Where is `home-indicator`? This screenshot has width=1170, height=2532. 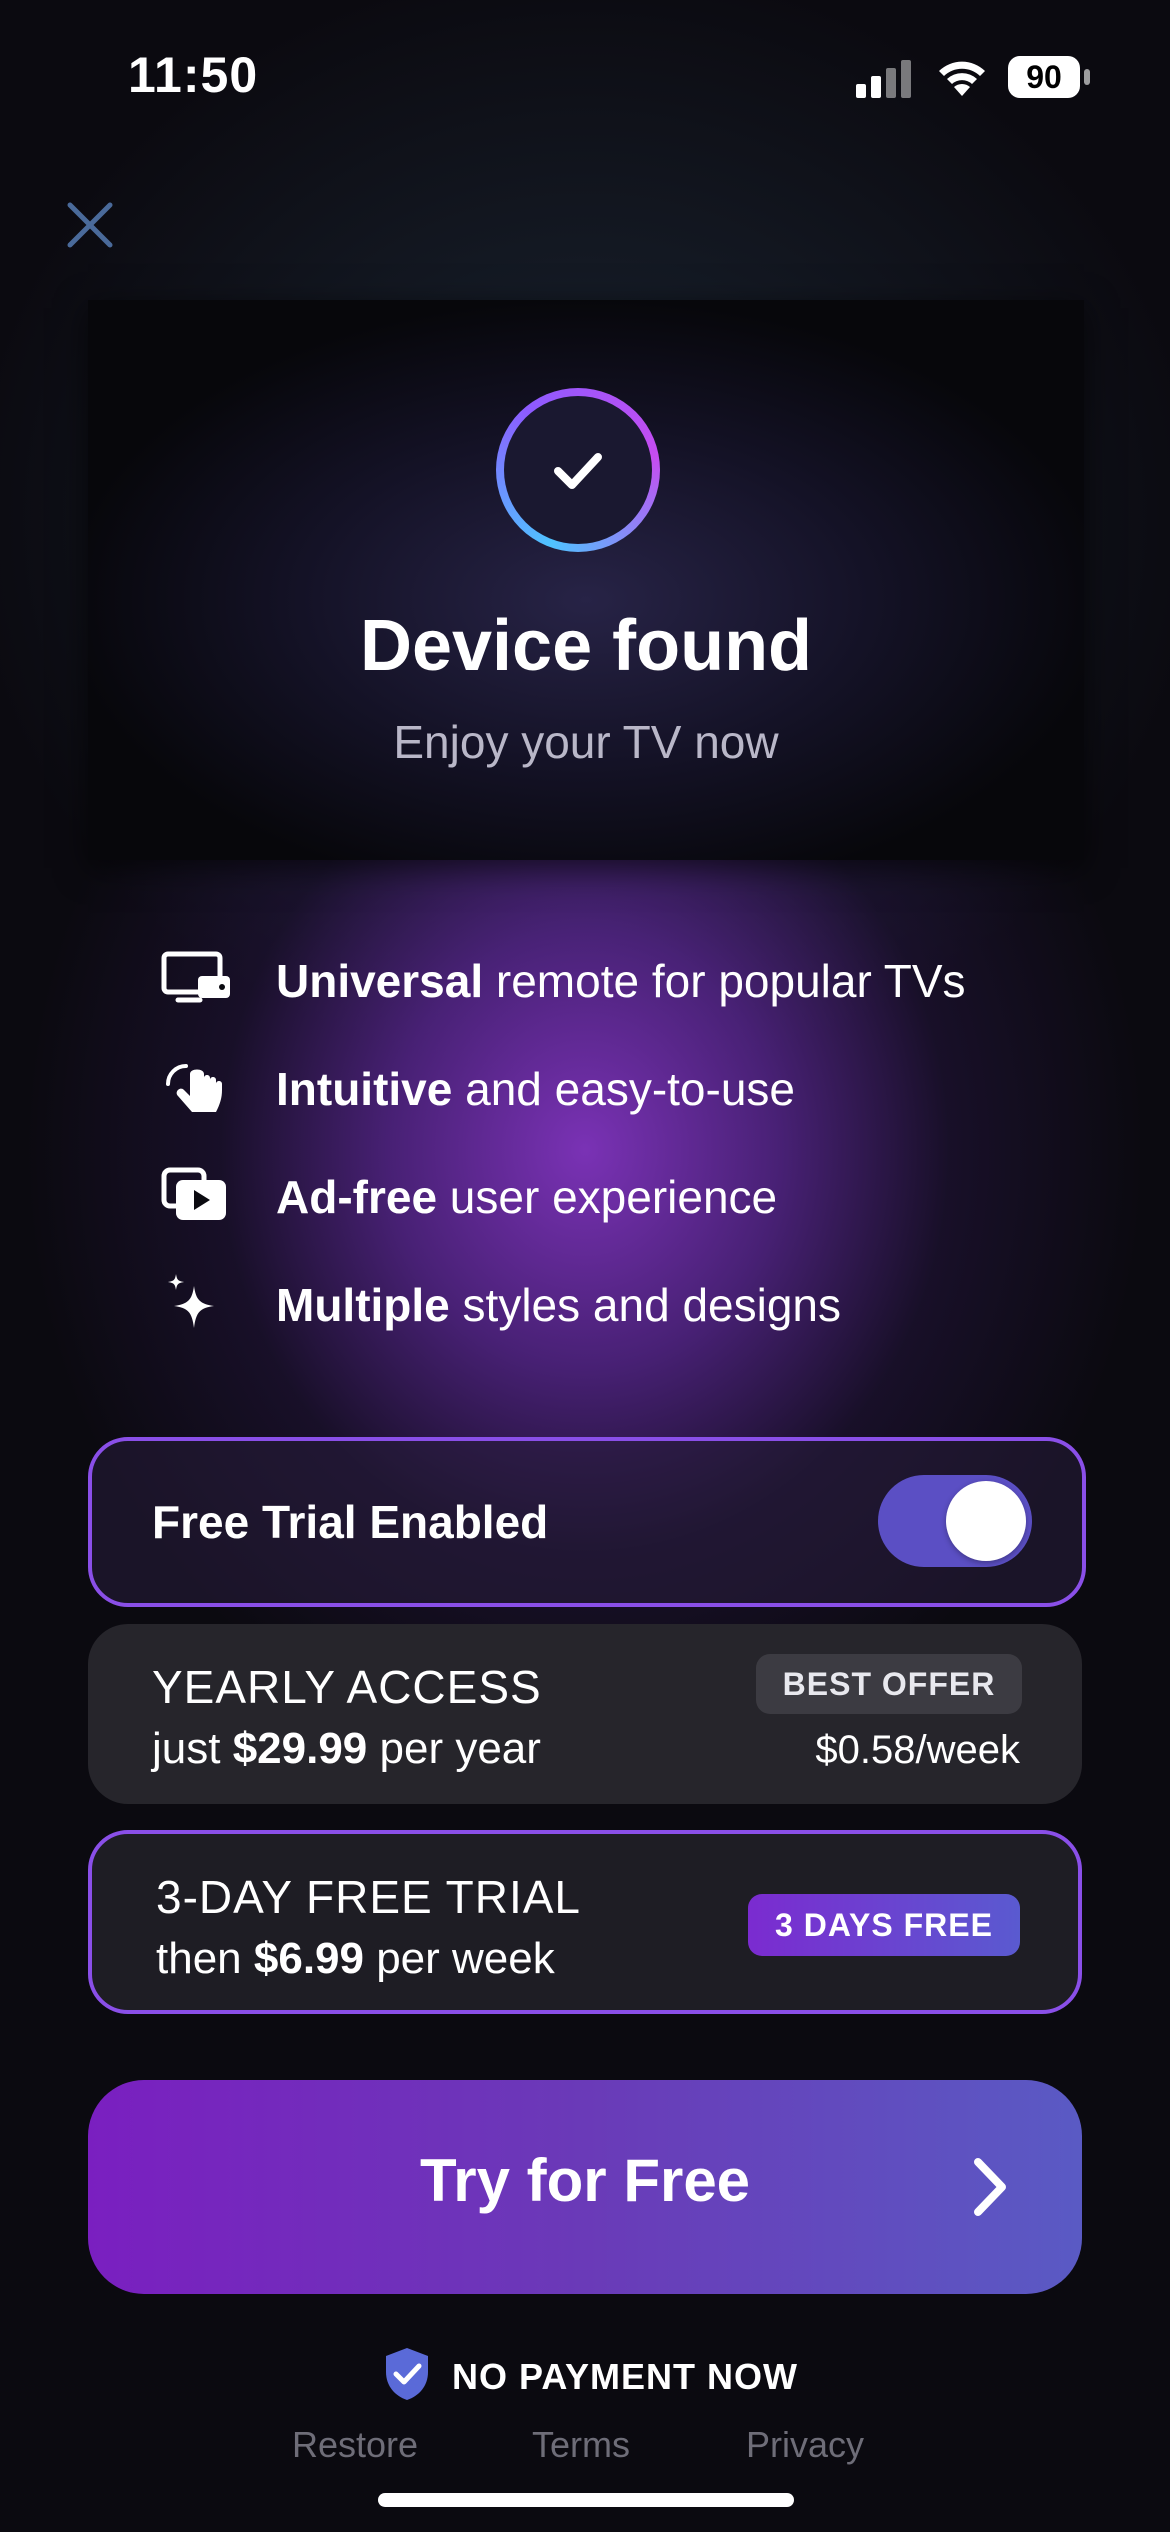
home-indicator is located at coordinates (586, 2500).